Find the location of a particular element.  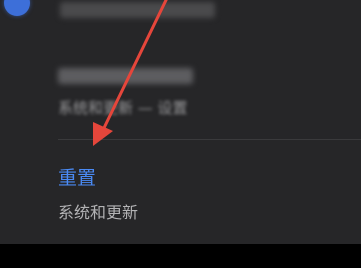

blurred-item-title-top is located at coordinates (137, 10).